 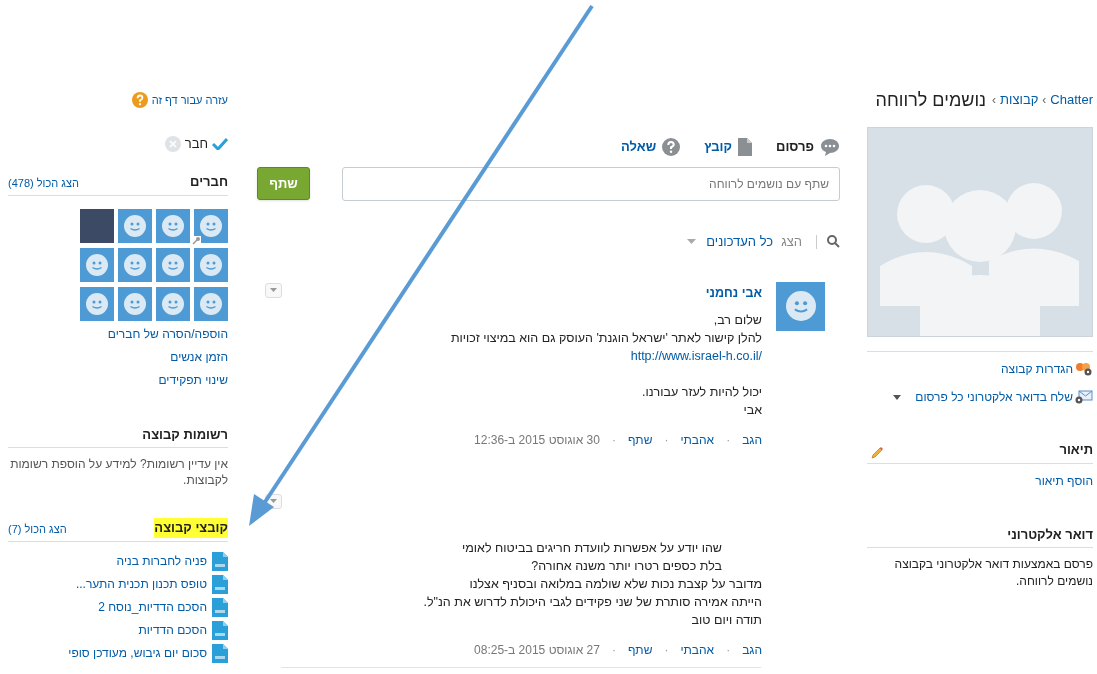 I want to click on file-link: סכום יום גיבוש, מעודכן סופי, so click(x=137, y=653).